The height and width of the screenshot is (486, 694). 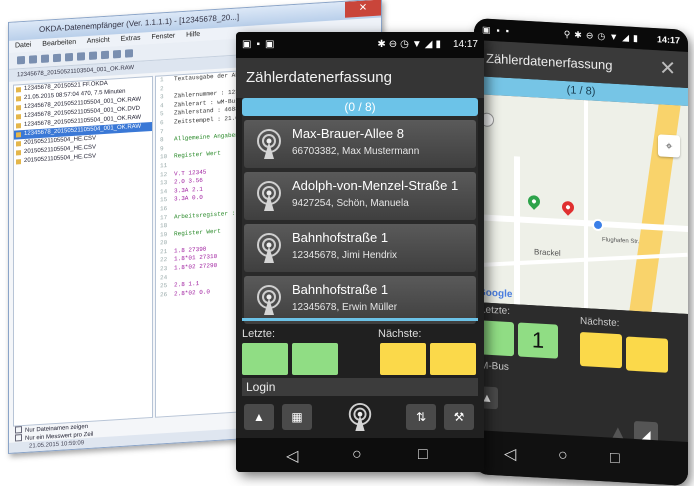 I want to click on up-button: ▲, so click(x=259, y=417).